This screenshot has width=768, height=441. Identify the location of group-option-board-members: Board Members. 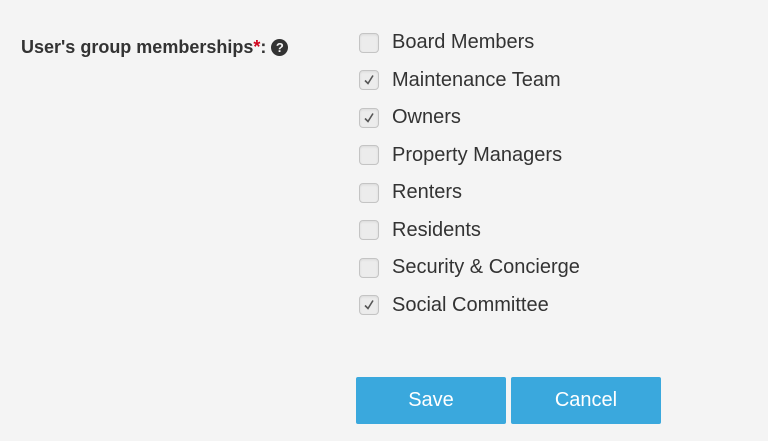
(469, 43).